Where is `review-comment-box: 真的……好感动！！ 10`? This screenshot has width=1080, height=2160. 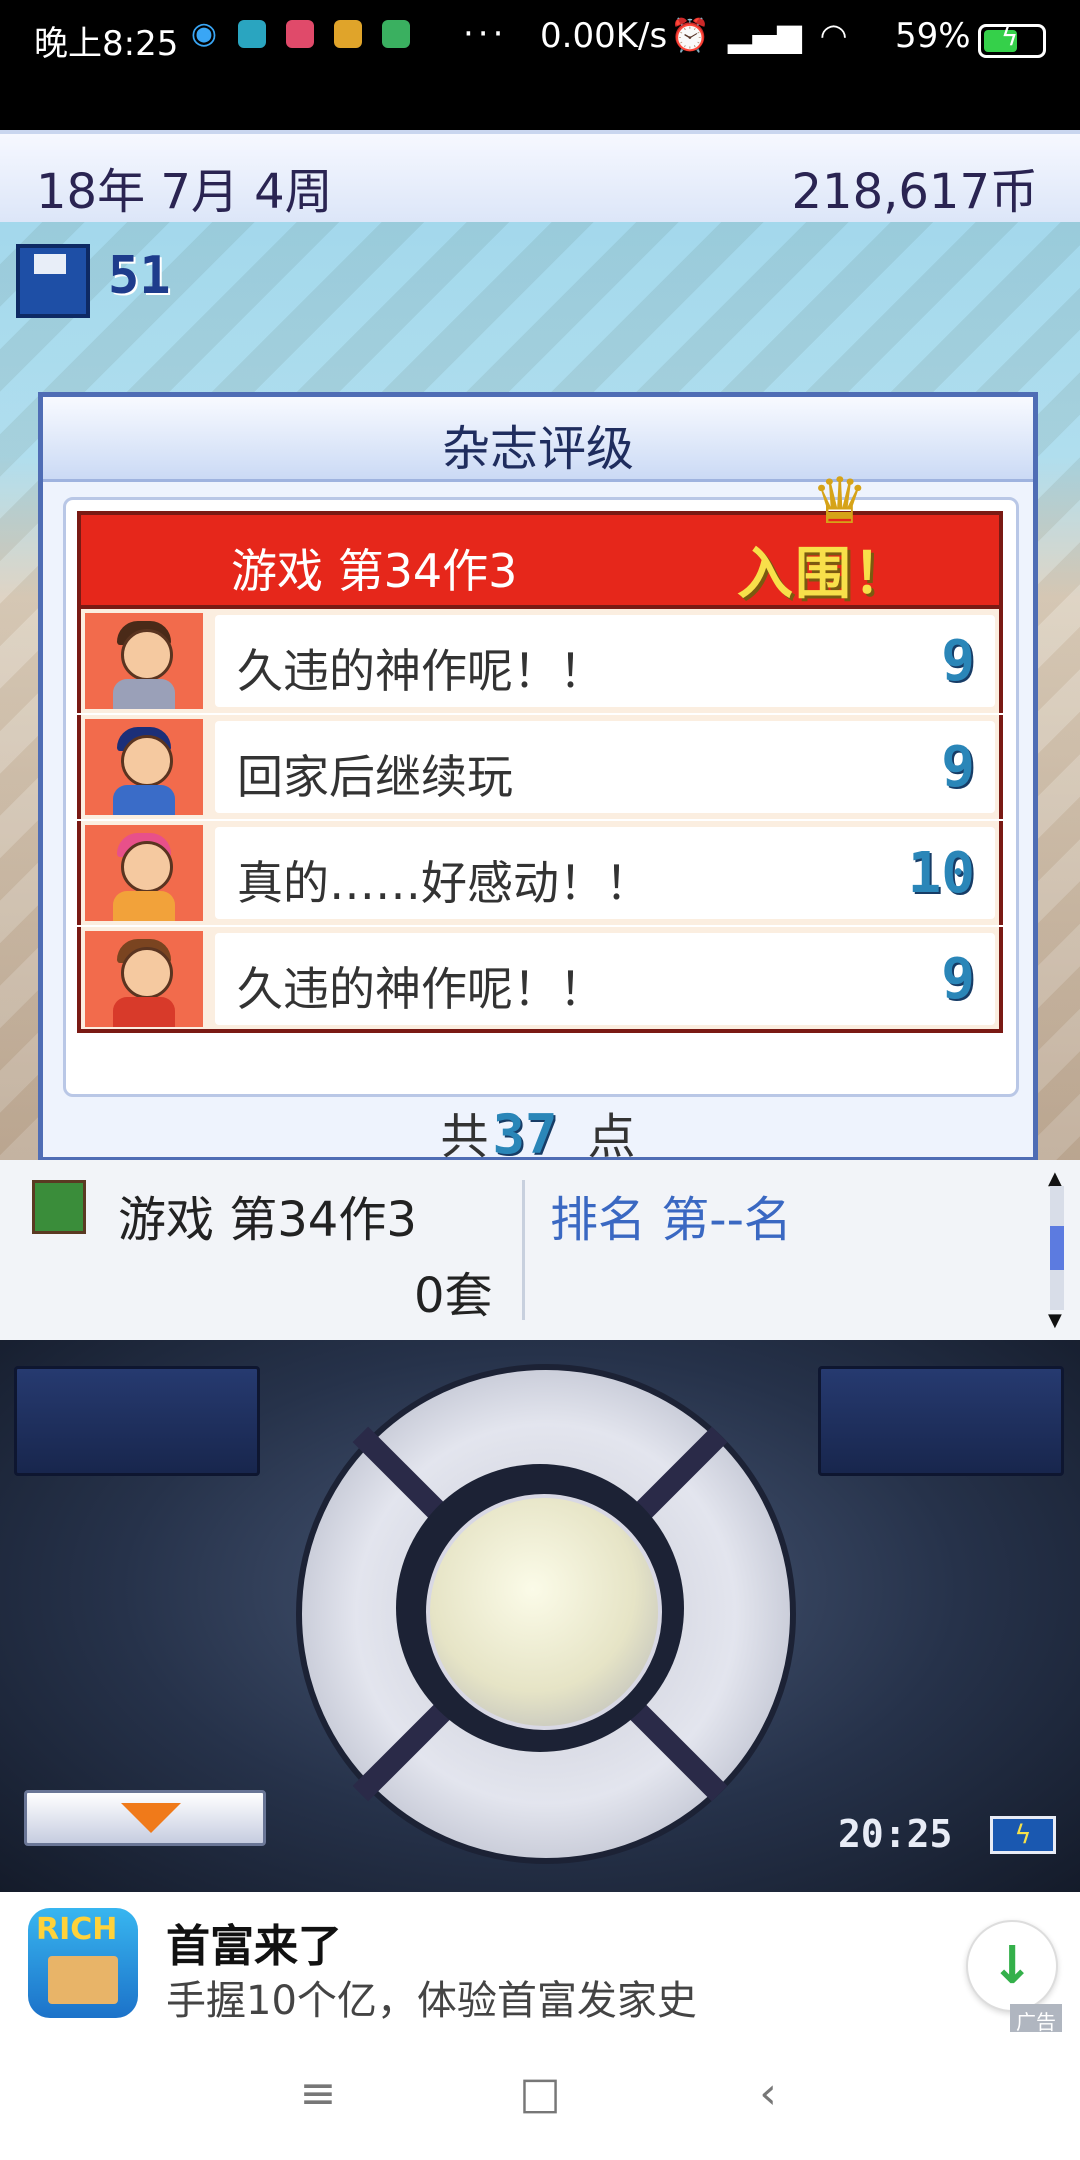 review-comment-box: 真的……好感动！！ 10 is located at coordinates (605, 873).